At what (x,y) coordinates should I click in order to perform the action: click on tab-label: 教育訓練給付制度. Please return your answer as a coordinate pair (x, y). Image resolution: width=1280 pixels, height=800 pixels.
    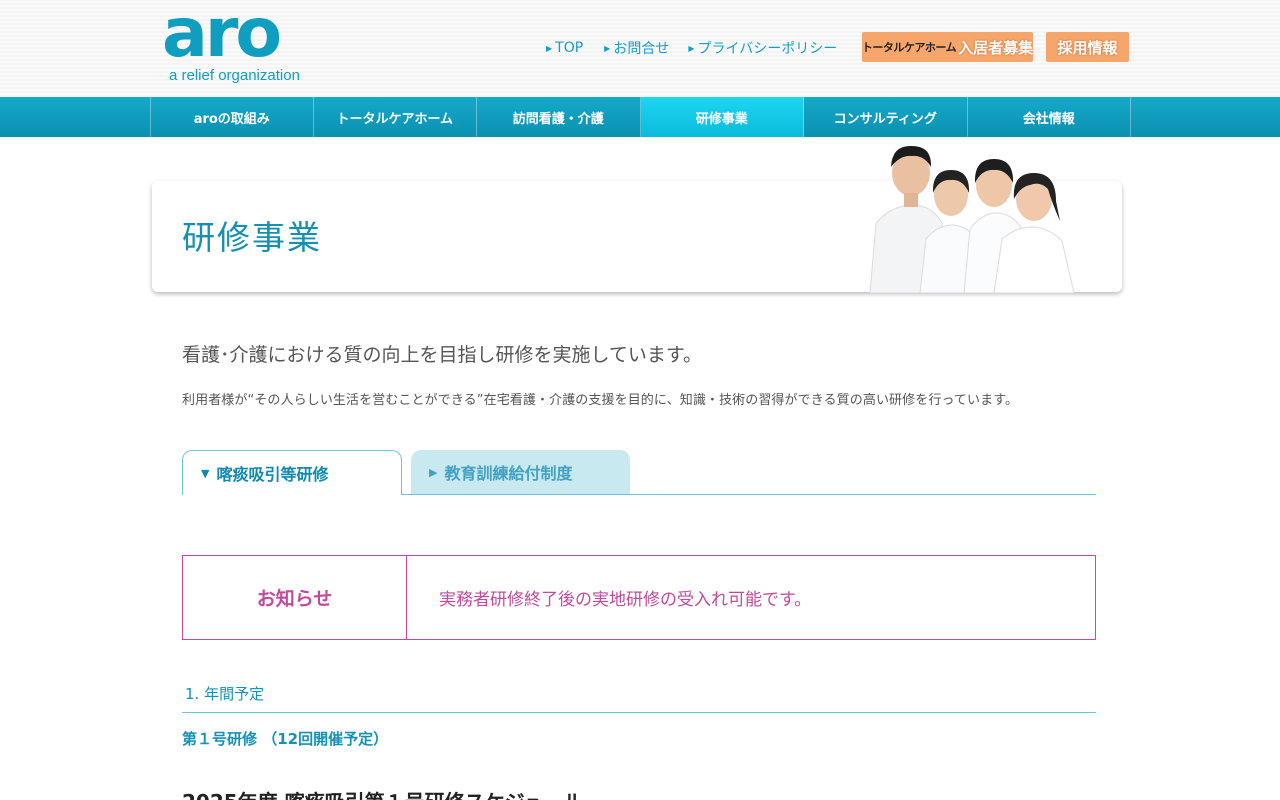
    Looking at the image, I should click on (508, 473).